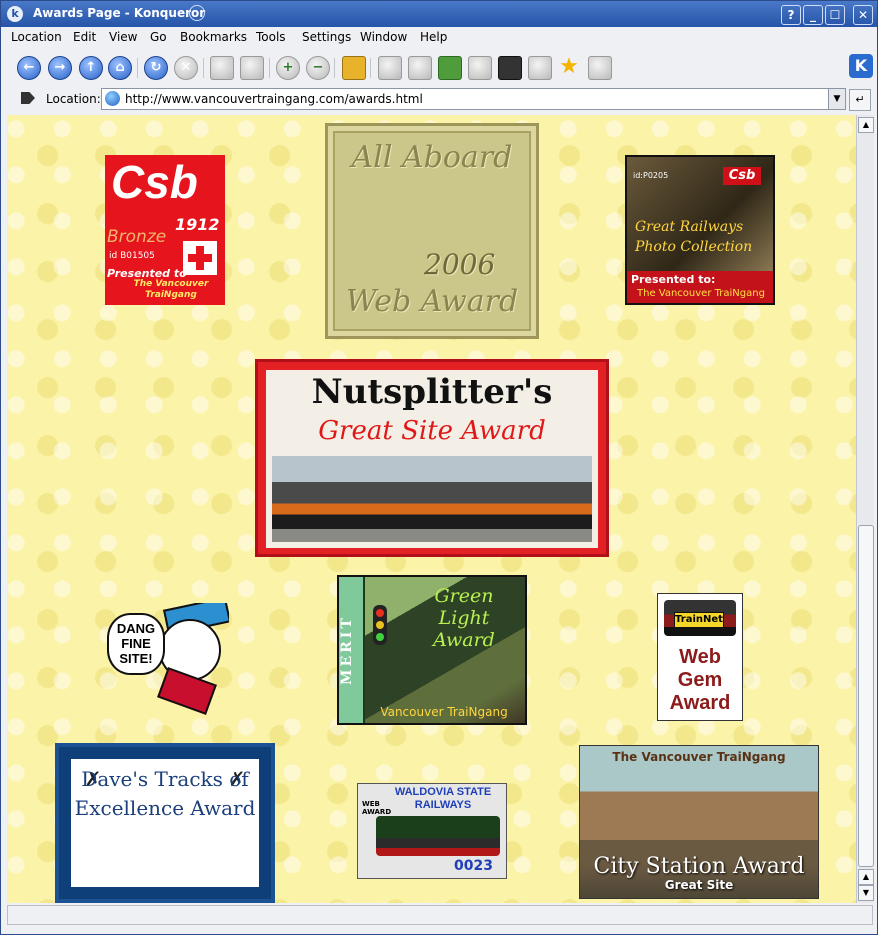 This screenshot has height=935, width=878. I want to click on trainnet-badge: TrainNet, so click(699, 620).